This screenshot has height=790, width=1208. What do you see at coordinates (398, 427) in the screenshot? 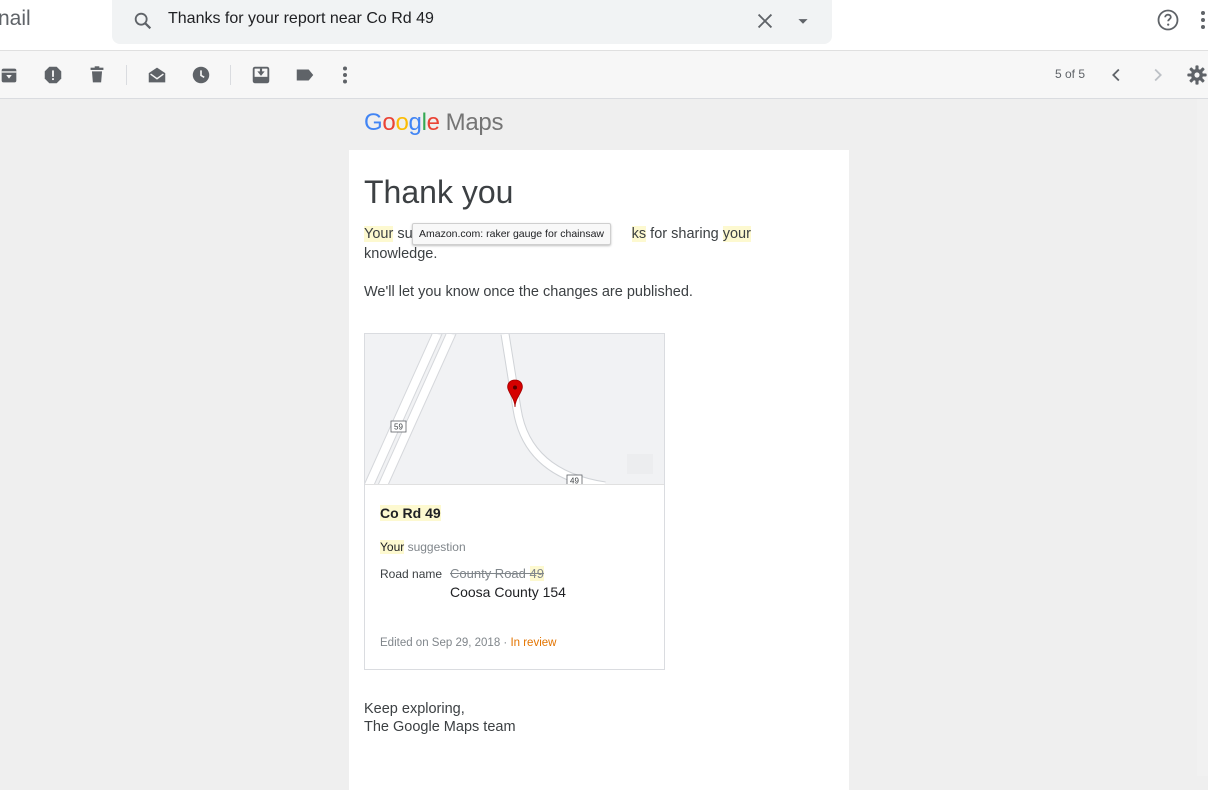
I see `route-59-label: 59` at bounding box center [398, 427].